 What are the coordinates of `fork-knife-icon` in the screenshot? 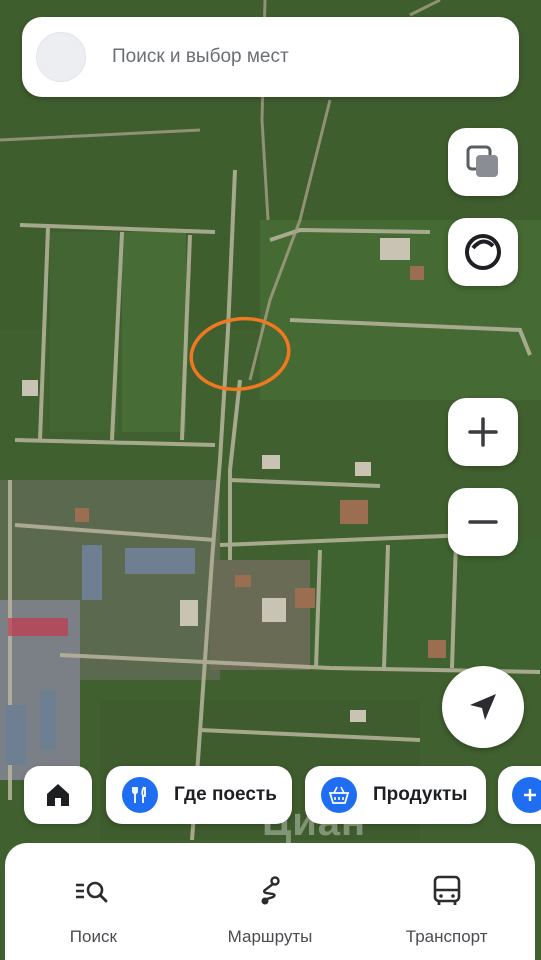 It's located at (140, 795).